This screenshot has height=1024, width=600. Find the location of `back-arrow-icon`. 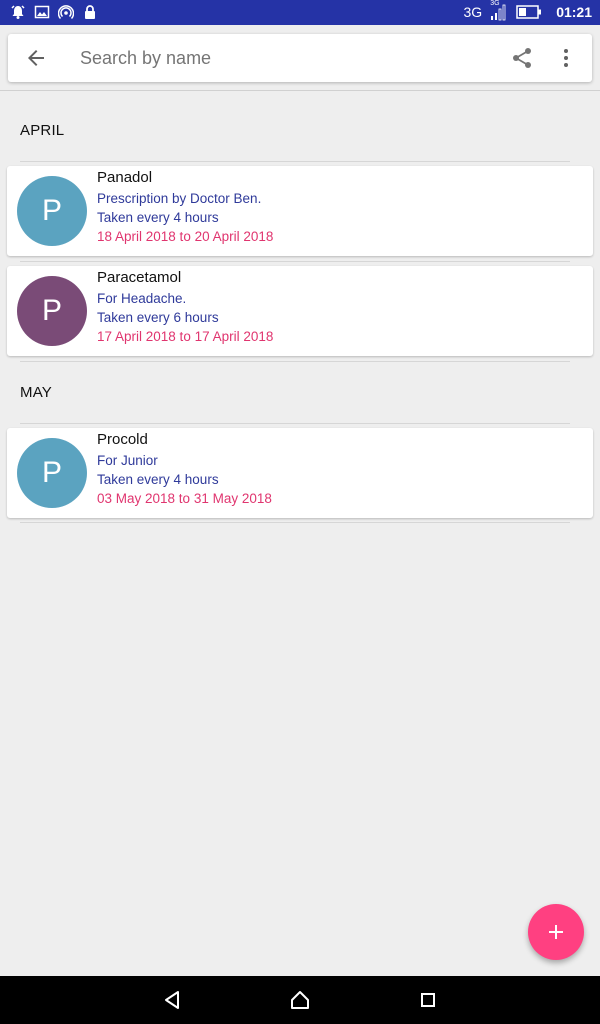

back-arrow-icon is located at coordinates (36, 58).